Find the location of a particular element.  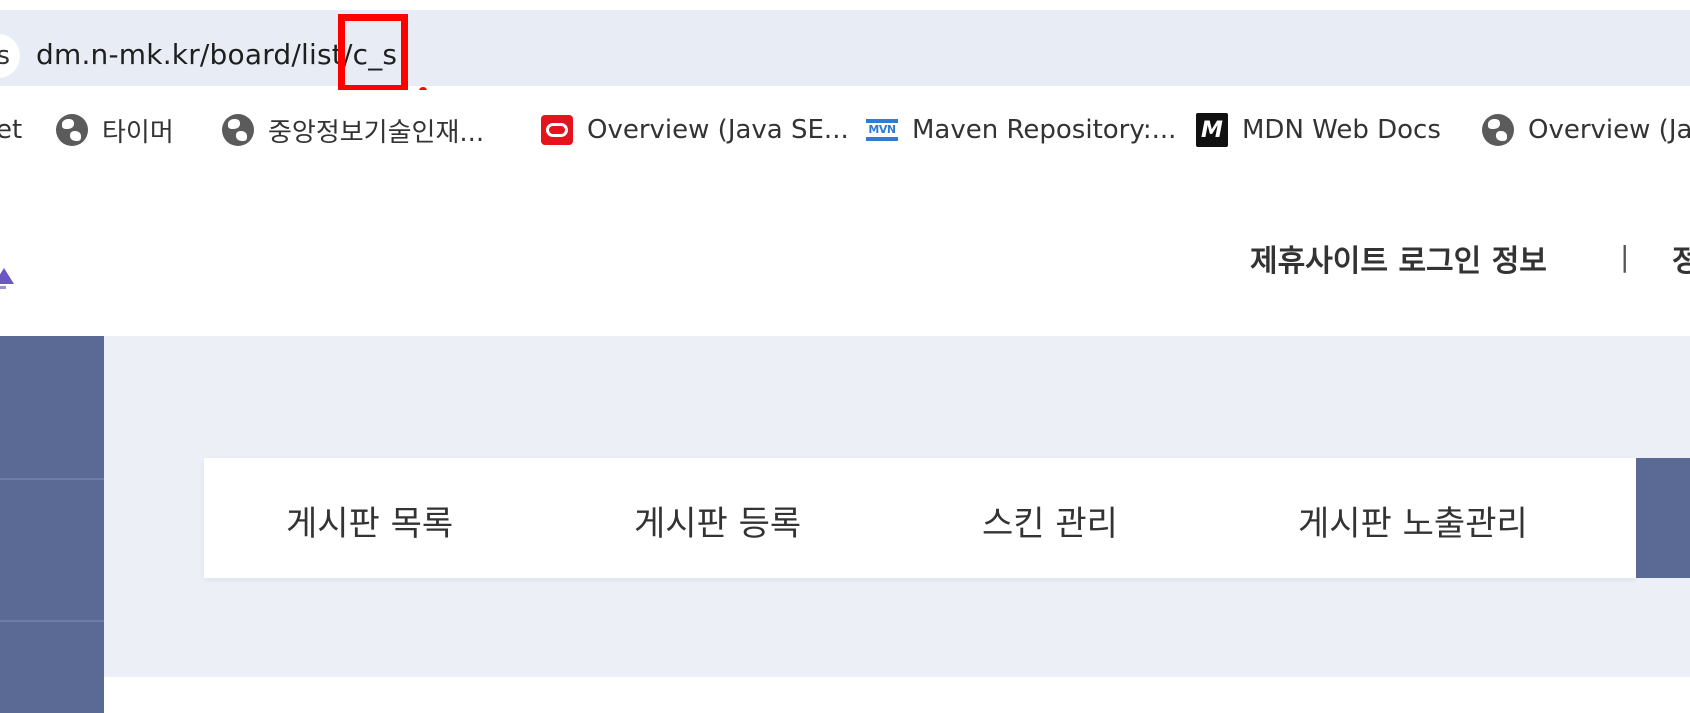

content-lower-area is located at coordinates (897, 695).